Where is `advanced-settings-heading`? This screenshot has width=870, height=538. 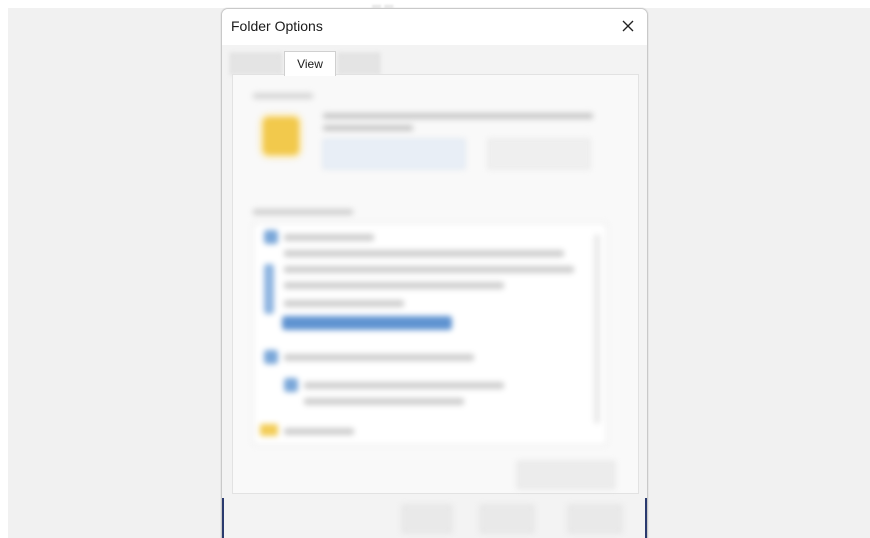 advanced-settings-heading is located at coordinates (303, 212).